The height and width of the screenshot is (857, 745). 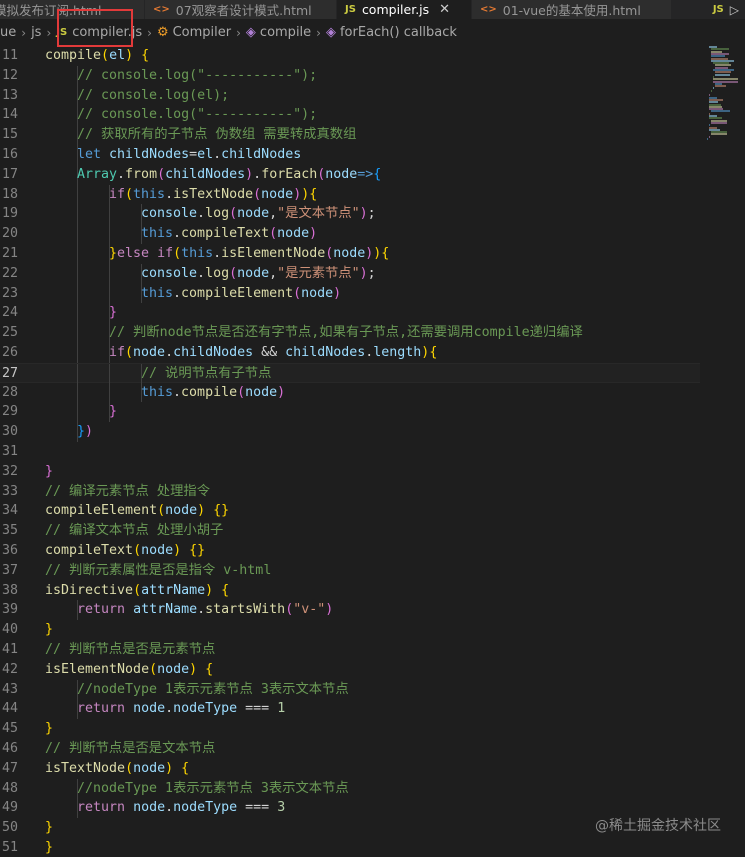 What do you see at coordinates (9, 194) in the screenshot?
I see `line-number: 18` at bounding box center [9, 194].